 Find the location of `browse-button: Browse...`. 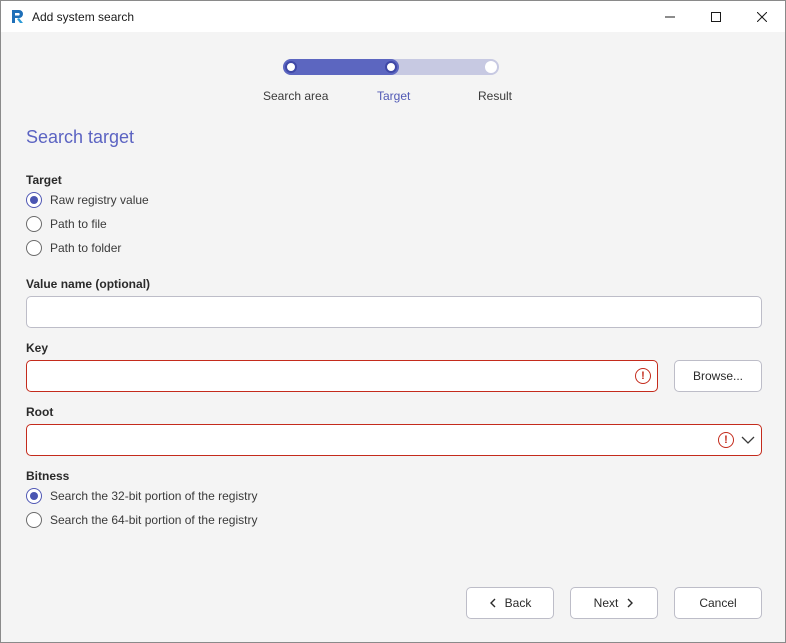

browse-button: Browse... is located at coordinates (718, 376).